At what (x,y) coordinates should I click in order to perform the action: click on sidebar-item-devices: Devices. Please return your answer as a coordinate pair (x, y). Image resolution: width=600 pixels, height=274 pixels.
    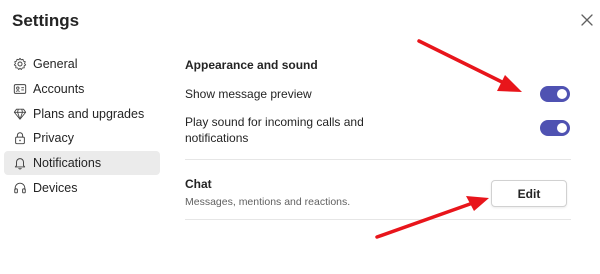
    Looking at the image, I should click on (82, 188).